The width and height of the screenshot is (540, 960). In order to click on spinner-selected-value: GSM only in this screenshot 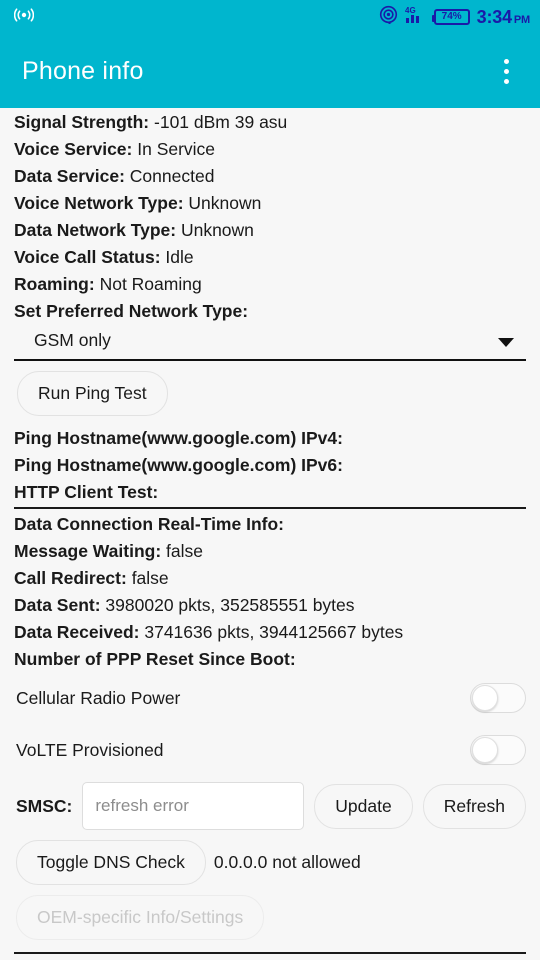, I will do `click(72, 340)`.